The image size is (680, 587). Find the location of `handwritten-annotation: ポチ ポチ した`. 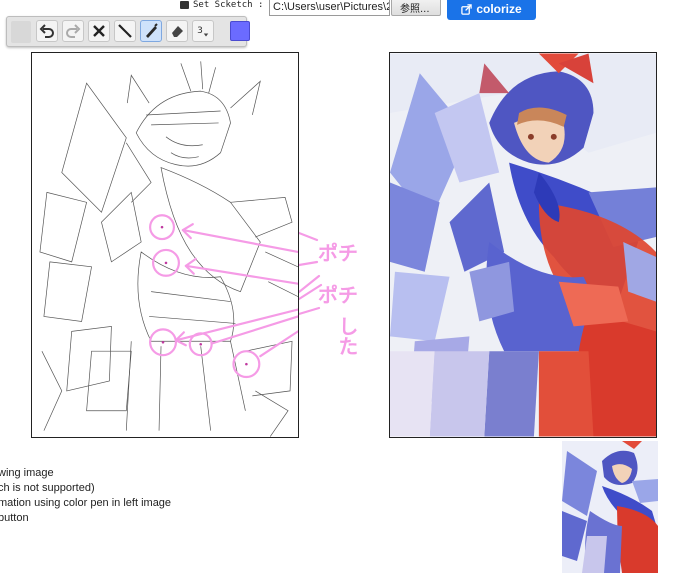

handwritten-annotation: ポチ ポチ した is located at coordinates (348, 317).